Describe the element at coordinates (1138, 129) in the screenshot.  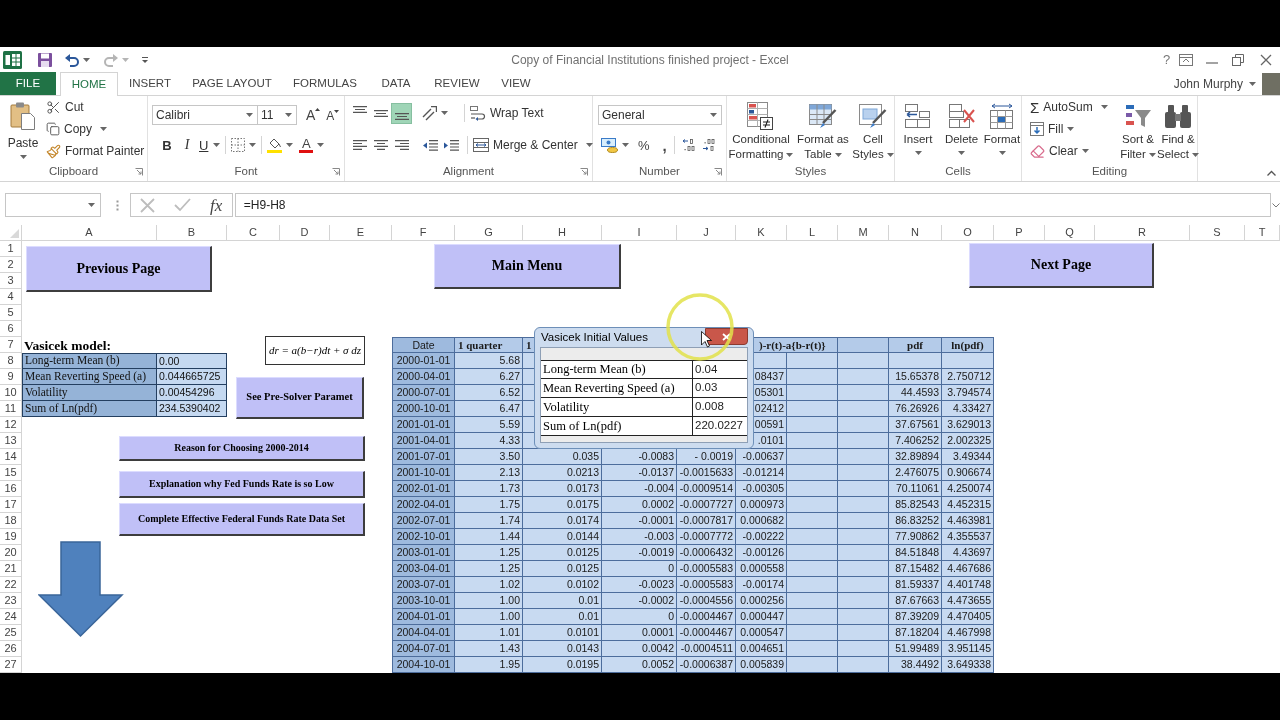
I see `sort-filter-button: Sort & Filter` at that location.